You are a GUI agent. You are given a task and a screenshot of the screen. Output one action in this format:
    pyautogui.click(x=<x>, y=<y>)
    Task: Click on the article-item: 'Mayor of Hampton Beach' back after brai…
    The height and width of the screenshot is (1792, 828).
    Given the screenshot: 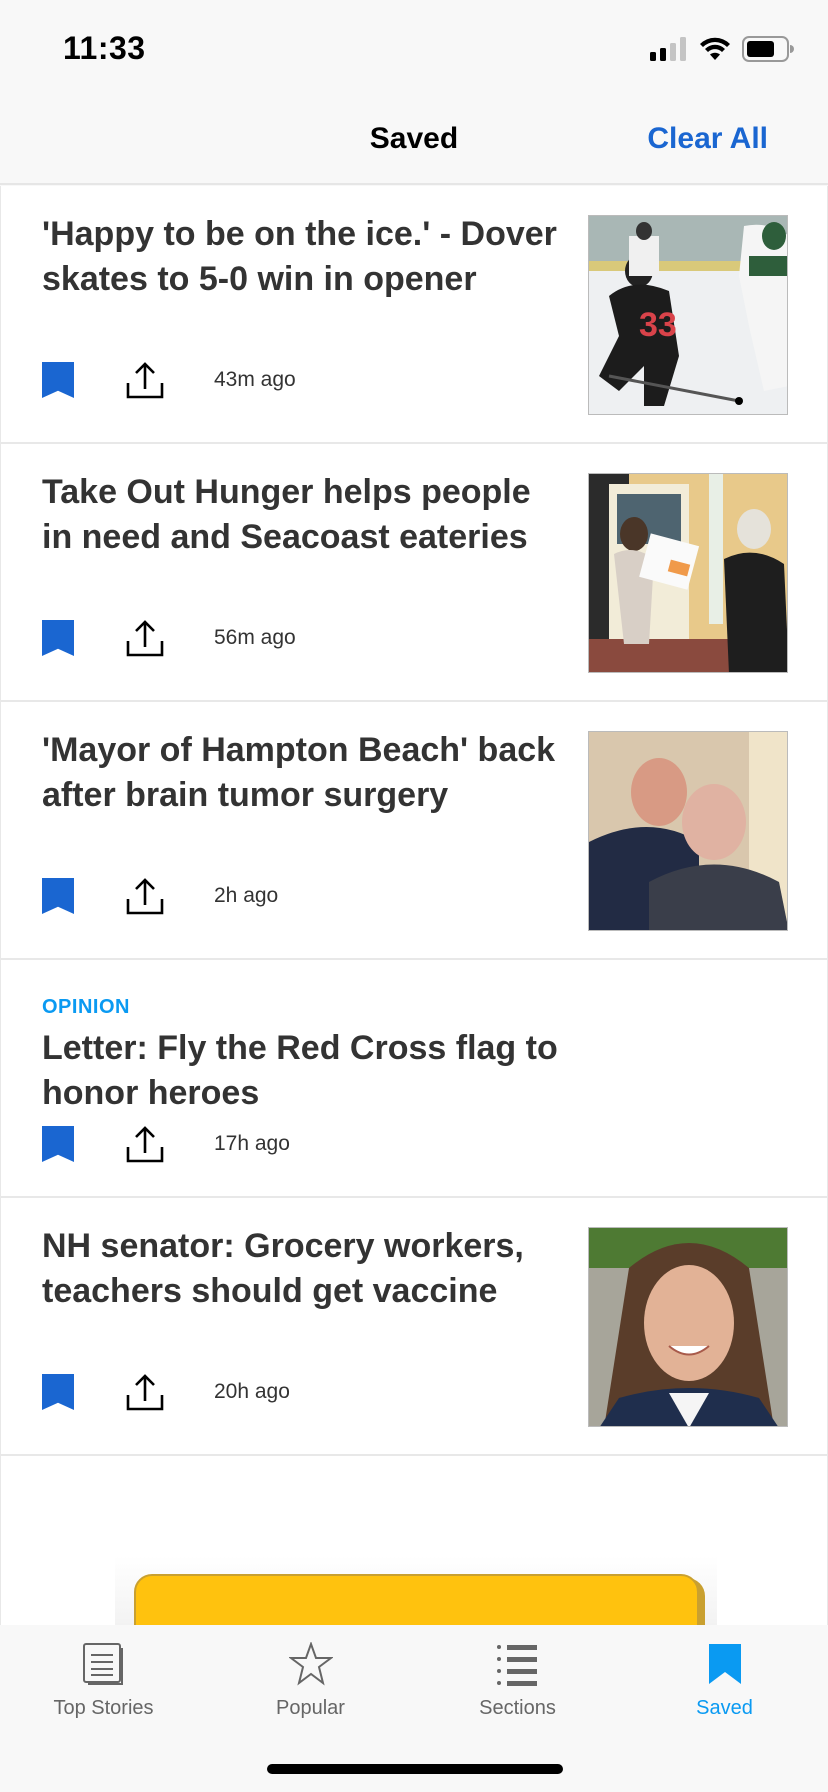 What is the action you would take?
    pyautogui.click(x=414, y=831)
    